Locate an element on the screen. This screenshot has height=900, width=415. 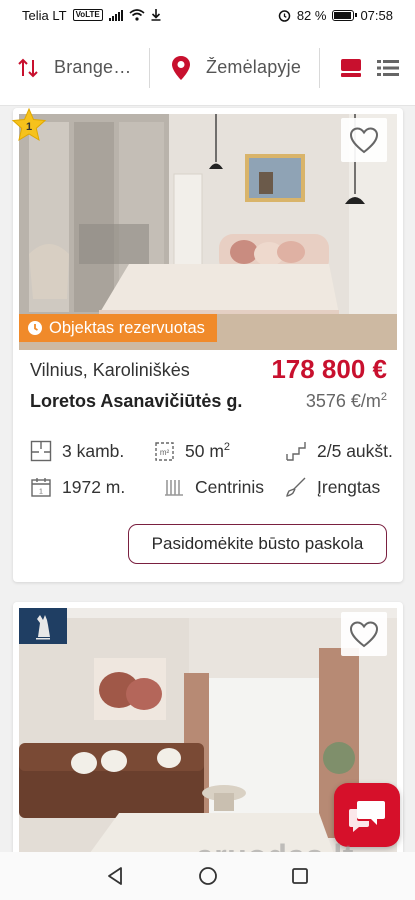
list-view-icon is located at coordinates (388, 68).